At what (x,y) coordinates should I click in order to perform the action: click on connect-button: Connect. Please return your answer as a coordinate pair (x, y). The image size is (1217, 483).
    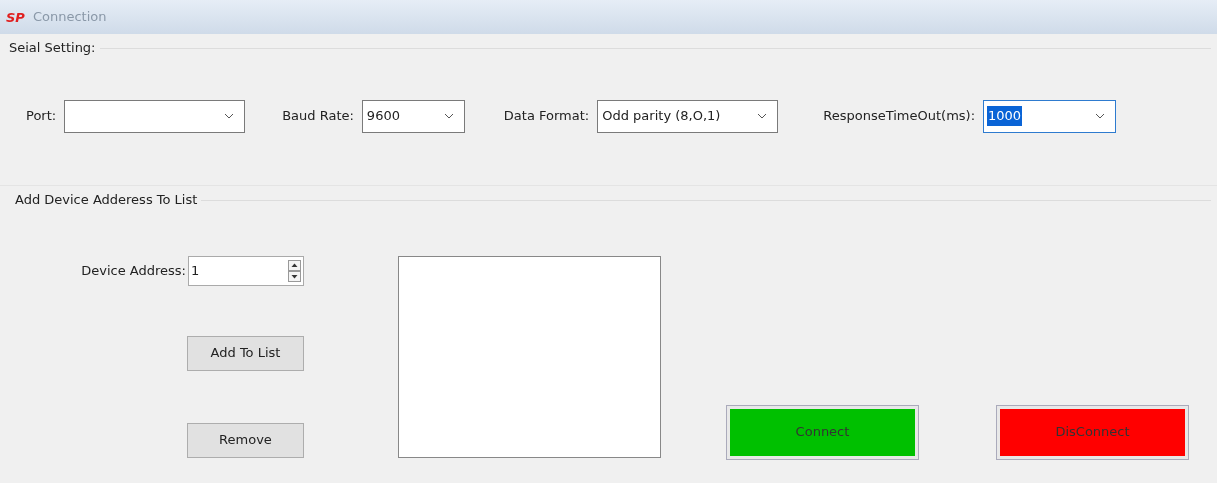
    Looking at the image, I should click on (822, 432).